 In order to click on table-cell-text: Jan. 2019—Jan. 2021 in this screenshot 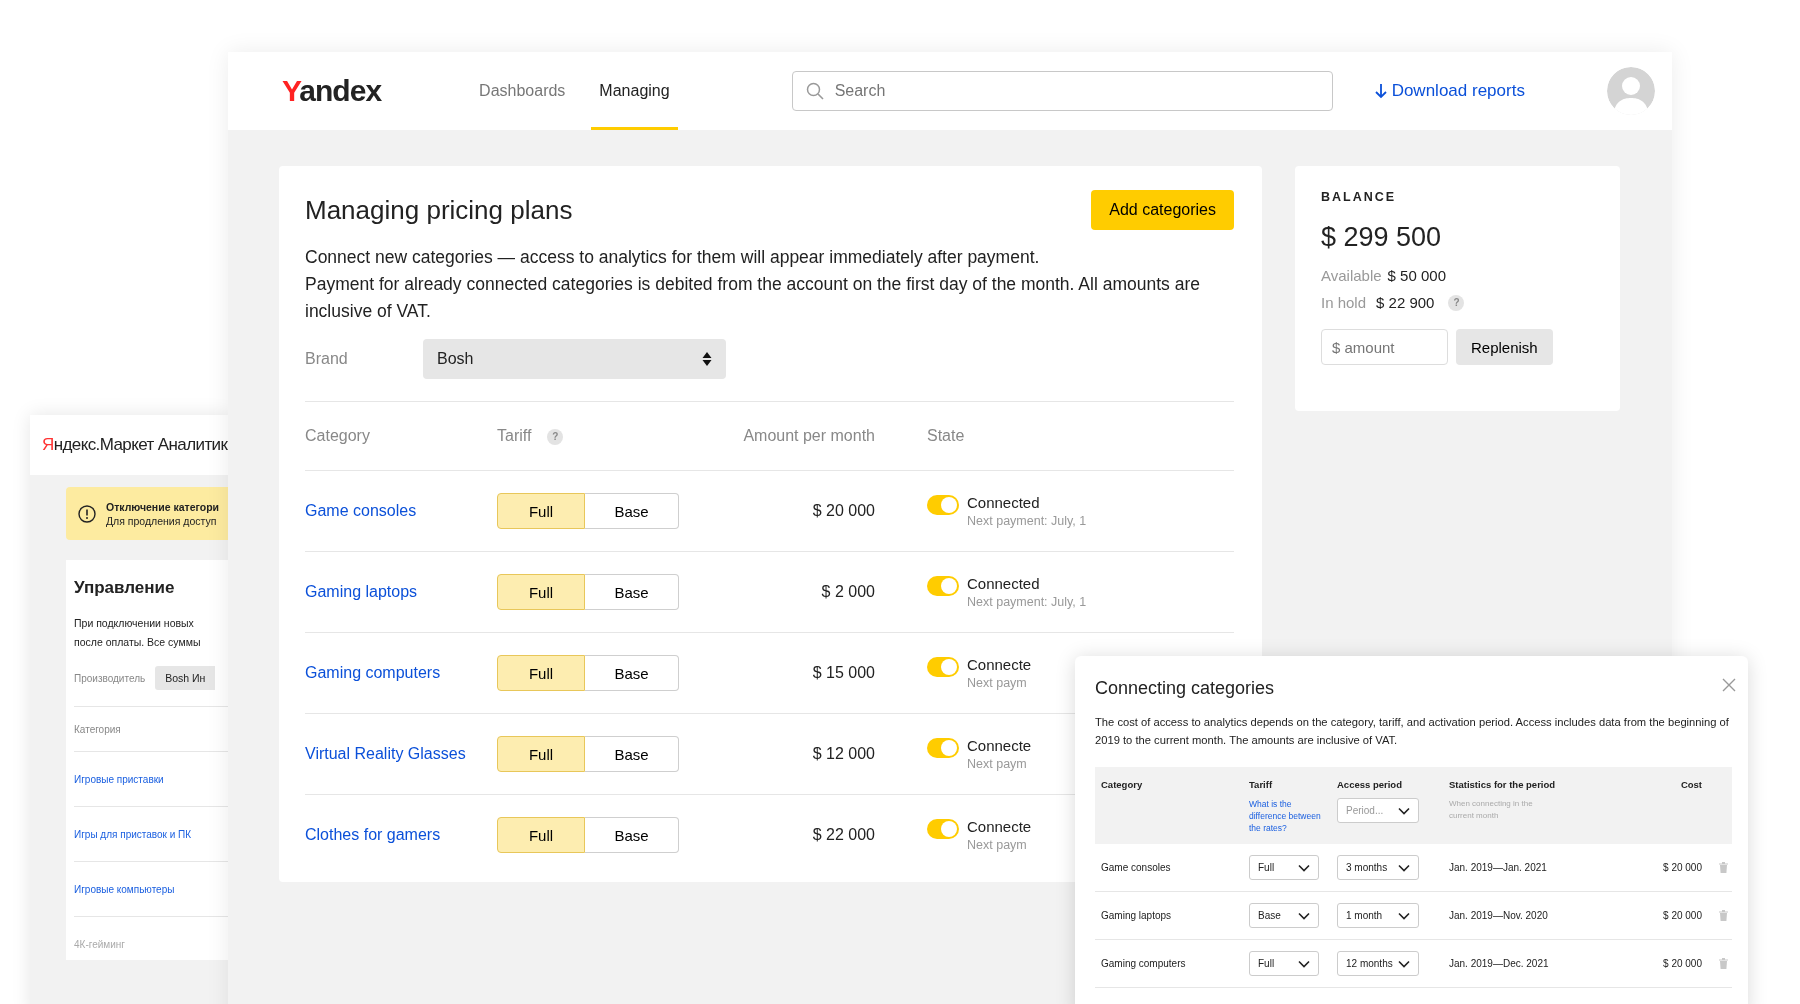, I will do `click(1498, 867)`.